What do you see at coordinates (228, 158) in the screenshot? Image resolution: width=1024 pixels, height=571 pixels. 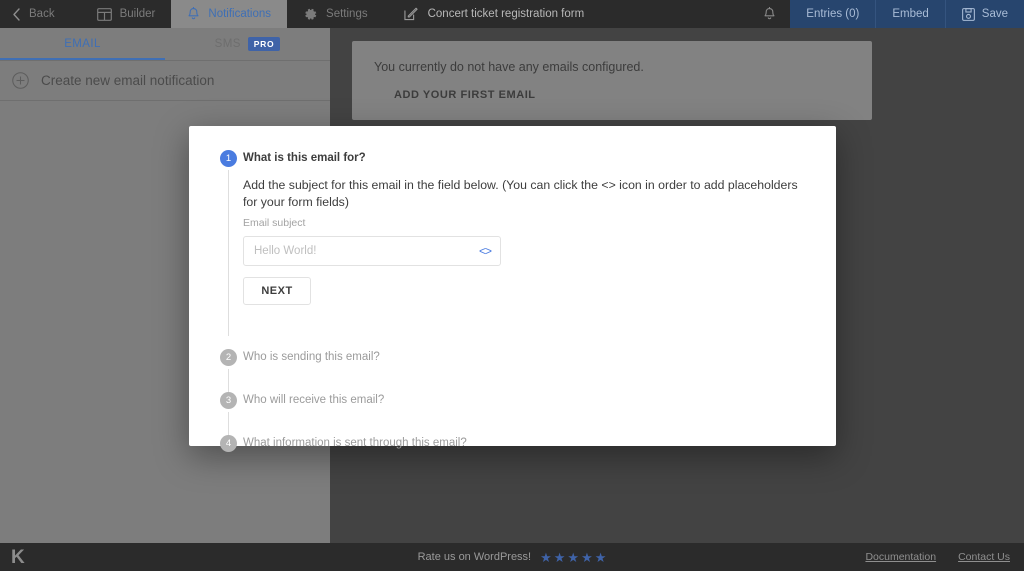 I see `step-1-bullet: 1` at bounding box center [228, 158].